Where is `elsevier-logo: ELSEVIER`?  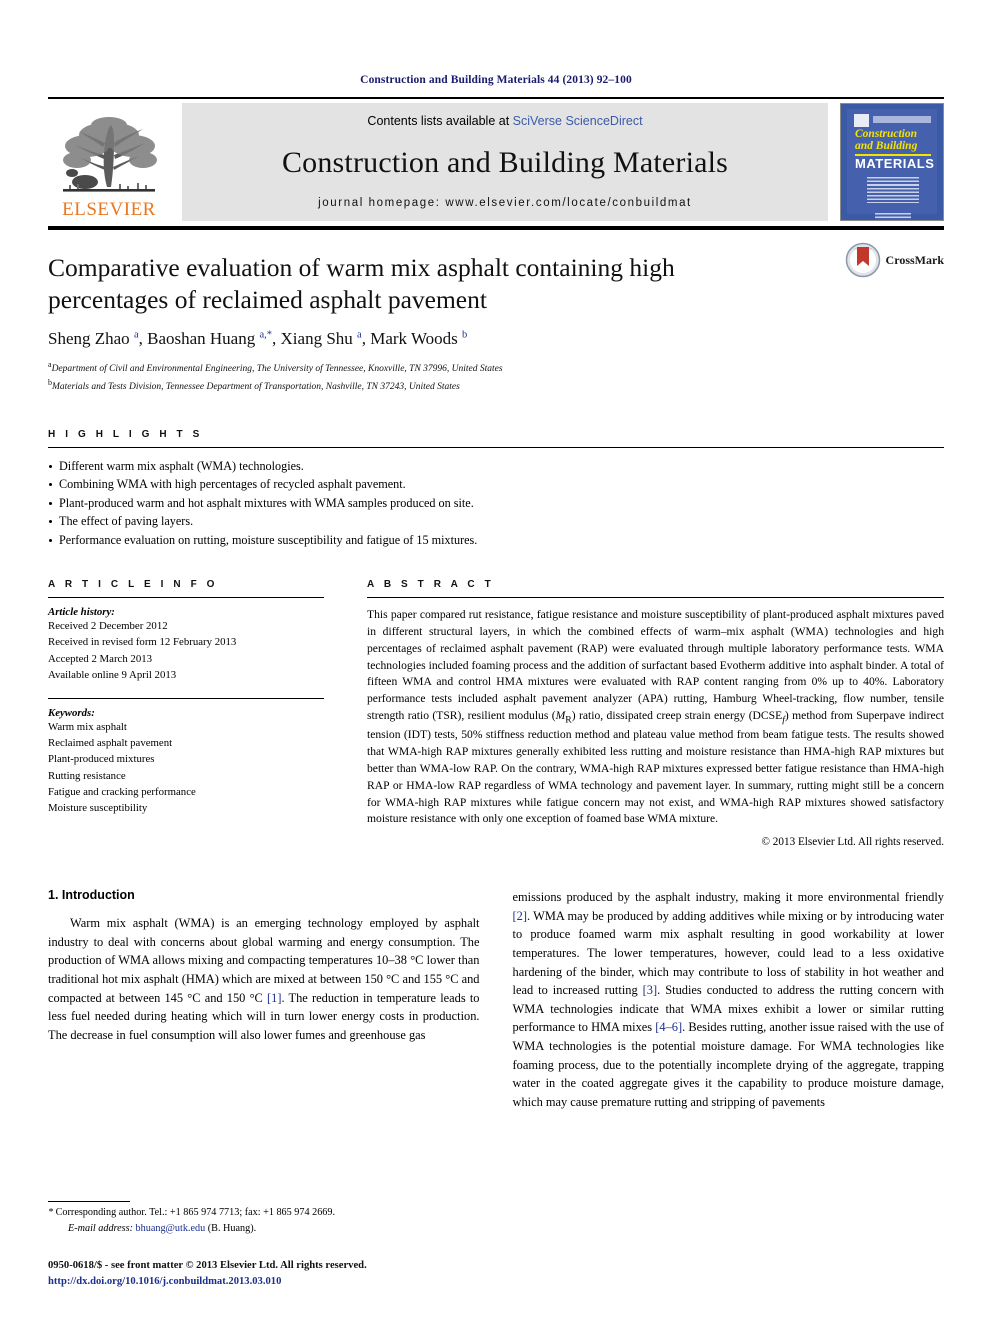
elsevier-logo: ELSEVIER is located at coordinates (109, 162).